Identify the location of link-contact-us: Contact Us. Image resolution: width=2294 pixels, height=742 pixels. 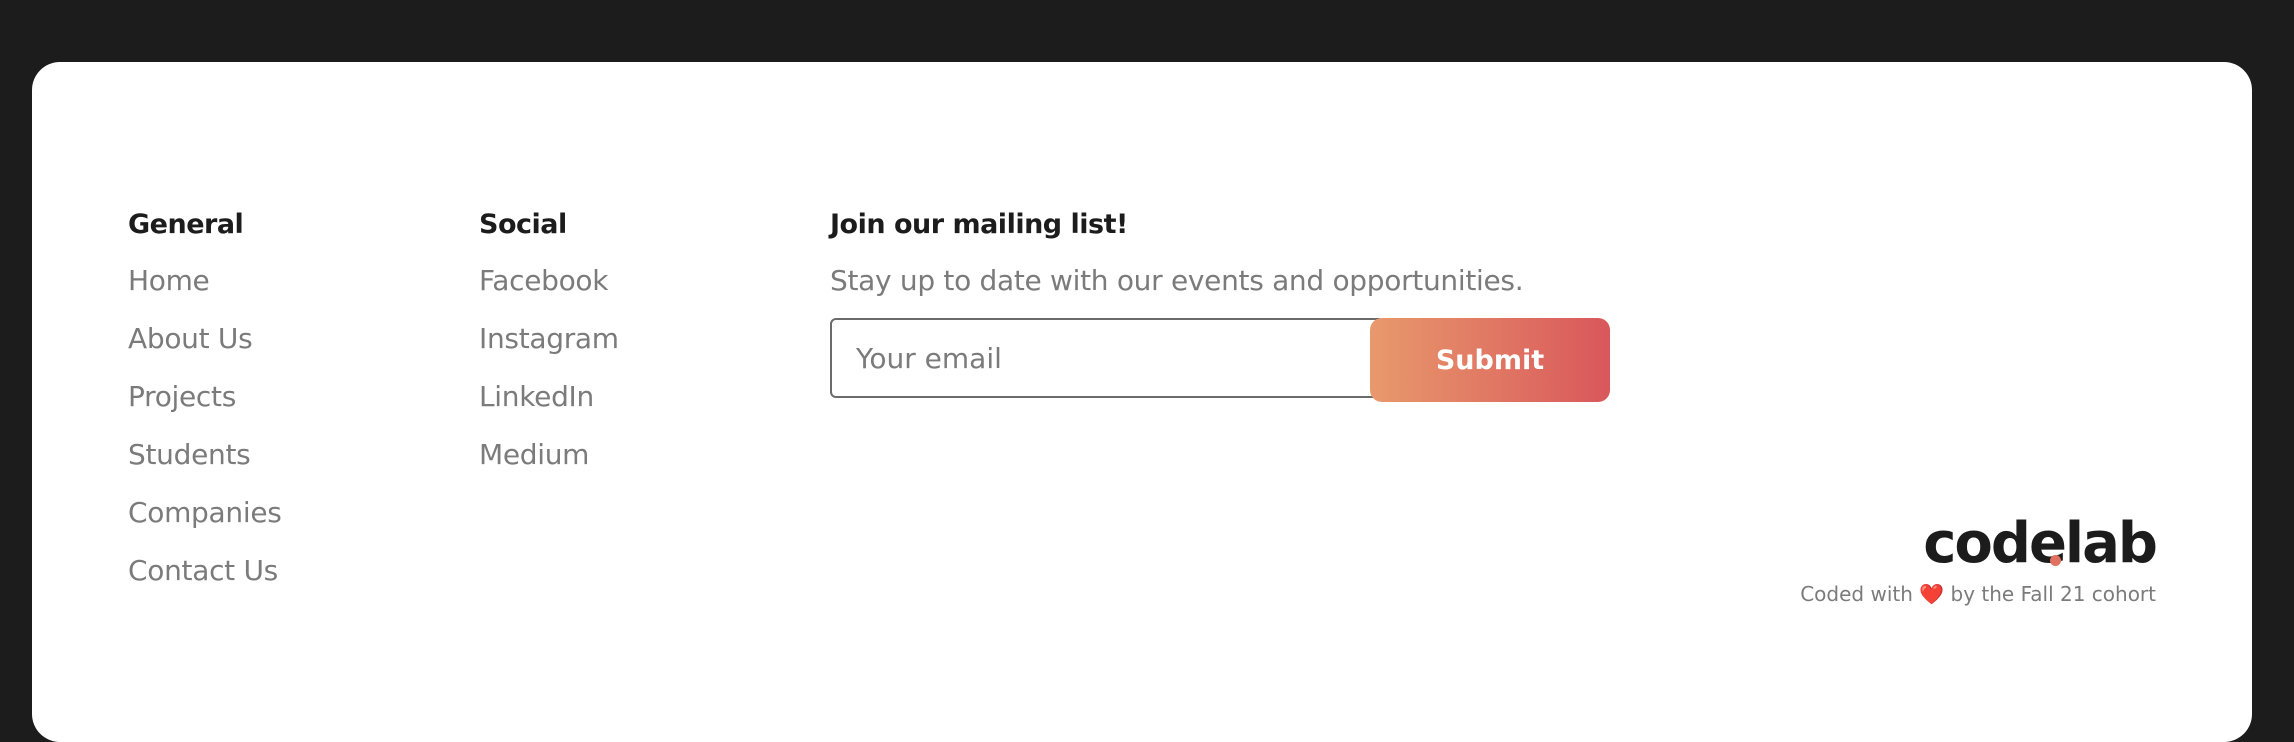
(205, 571).